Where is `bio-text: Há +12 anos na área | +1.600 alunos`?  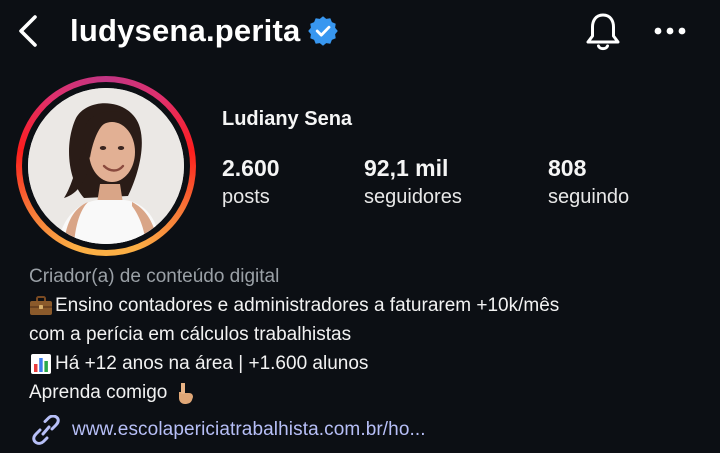 bio-text: Há +12 anos na área | +1.600 alunos is located at coordinates (212, 363).